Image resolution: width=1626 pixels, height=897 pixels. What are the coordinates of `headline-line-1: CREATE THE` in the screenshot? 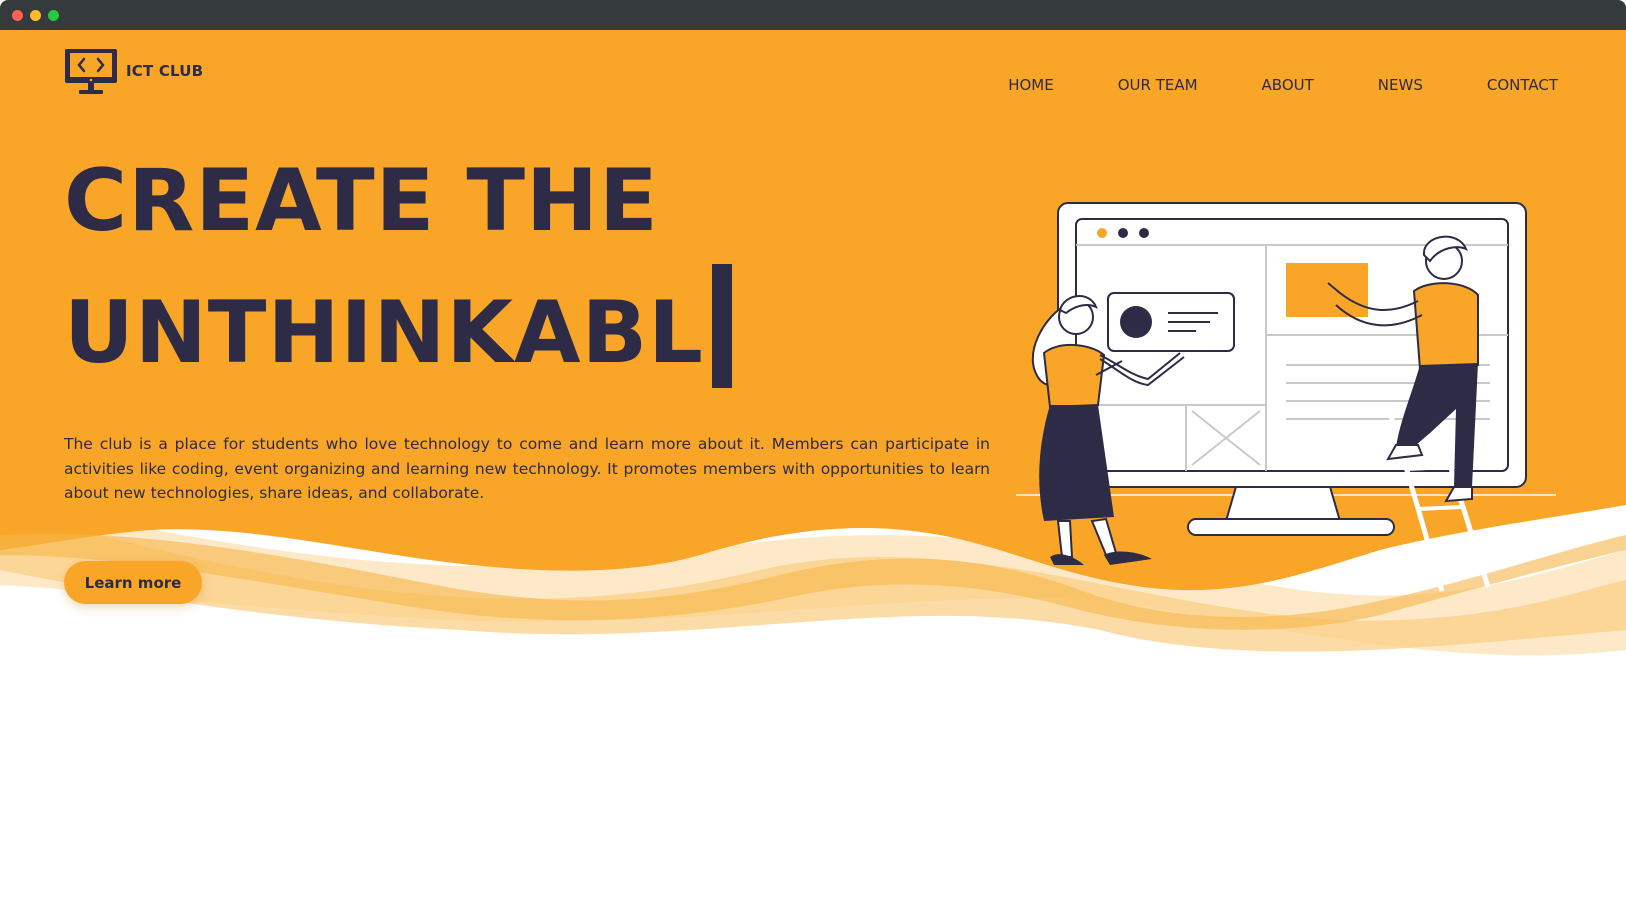 It's located at (361, 201).